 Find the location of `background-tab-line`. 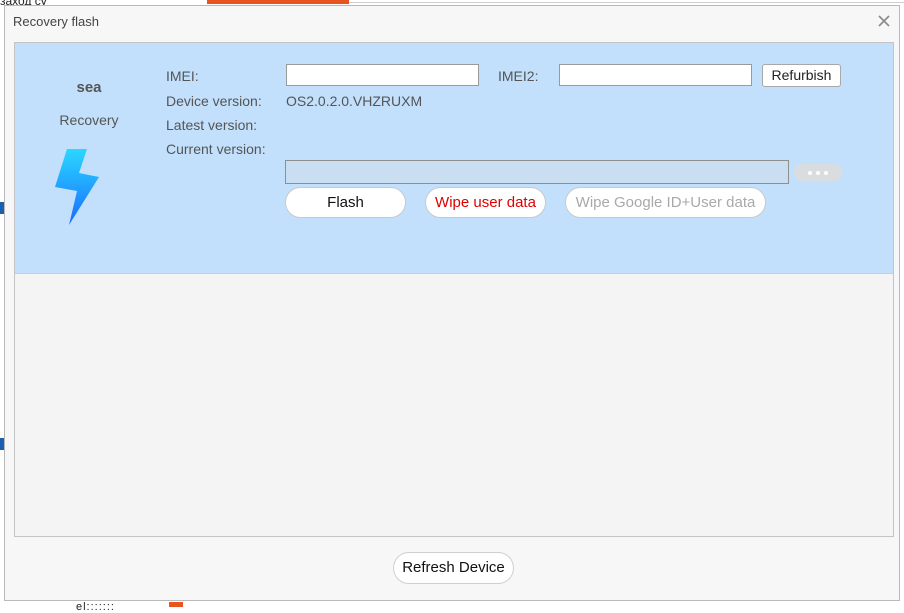

background-tab-line is located at coordinates (626, 2).